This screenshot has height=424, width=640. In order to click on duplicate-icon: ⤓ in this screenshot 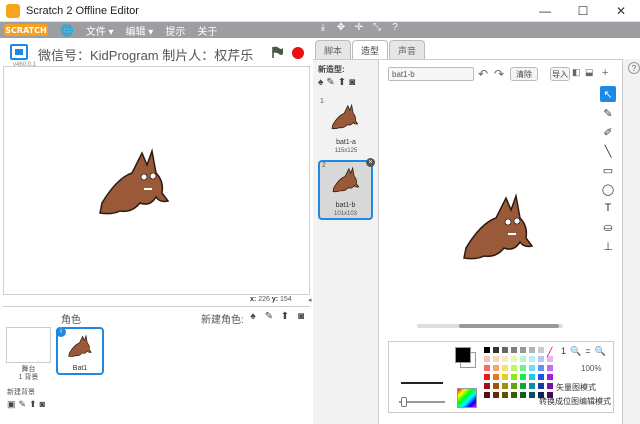, I will do `click(323, 30)`.